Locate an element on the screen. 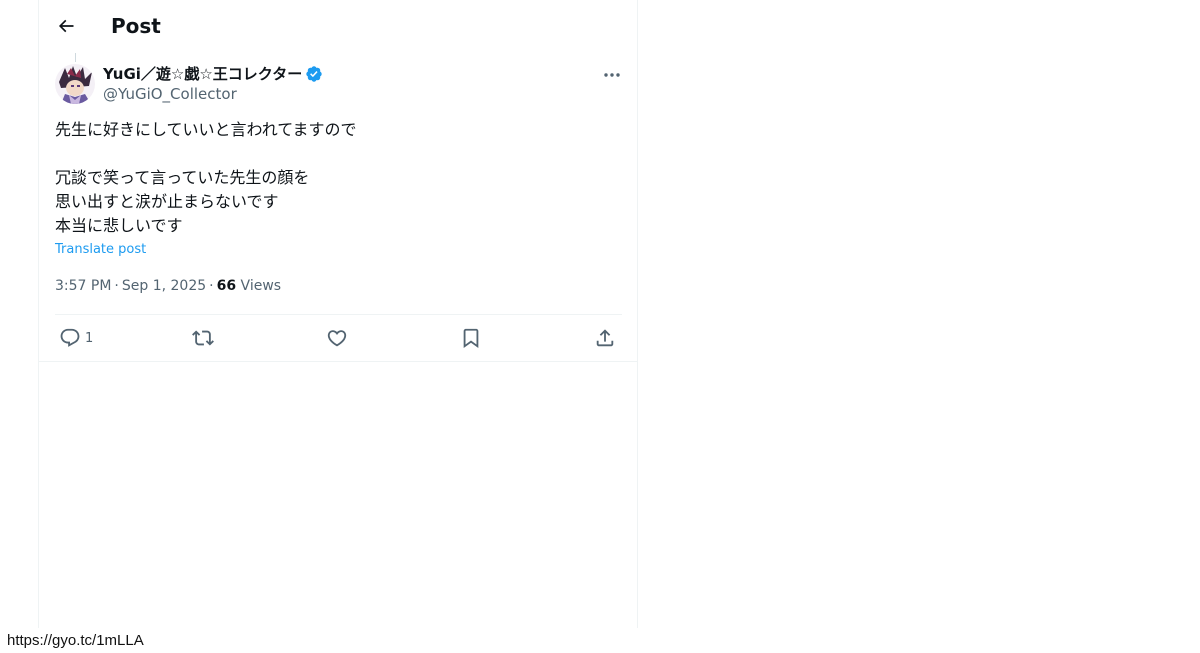  more-options-button is located at coordinates (612, 75).